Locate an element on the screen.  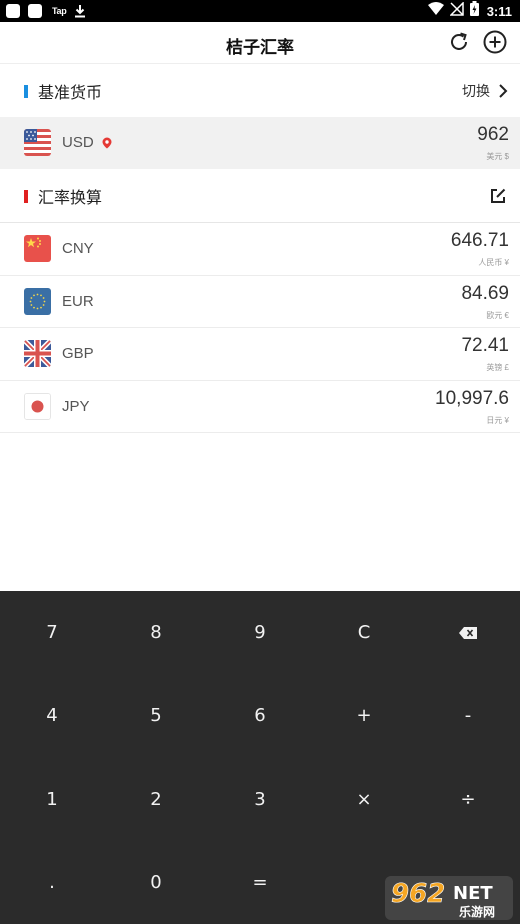
currency-row-cny: CNY 646.71 人民币 ¥ is located at coordinates (260, 249).